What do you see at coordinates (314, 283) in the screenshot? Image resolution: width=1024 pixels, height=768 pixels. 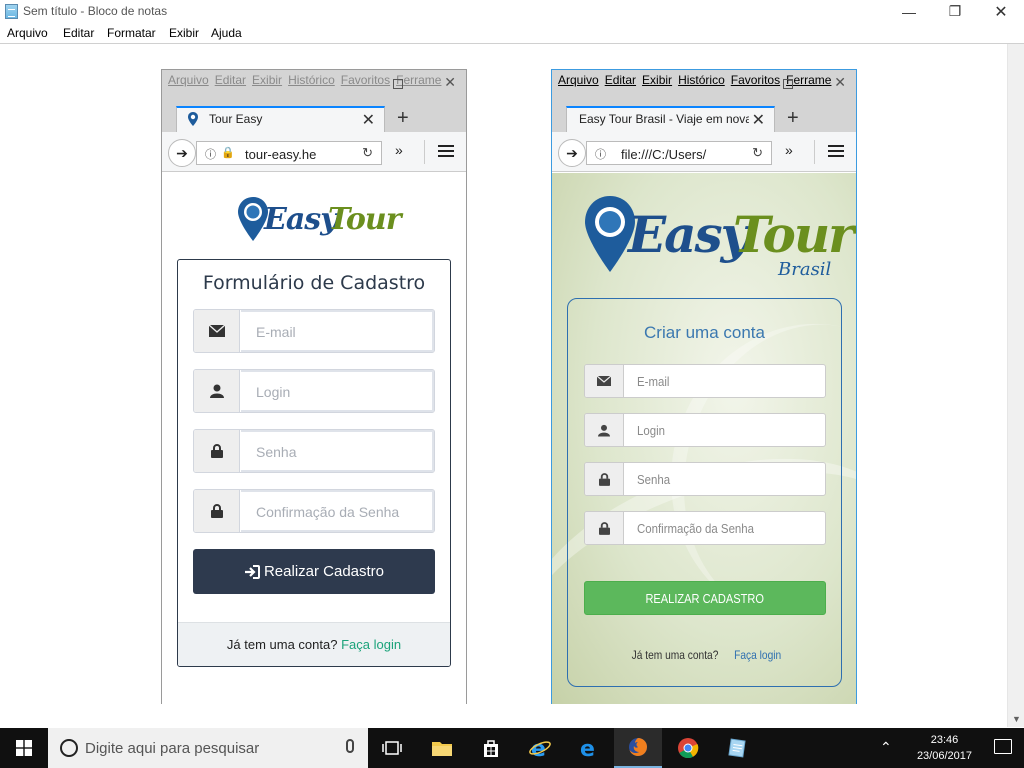 I see `form-title: Formulário de Cadastro` at bounding box center [314, 283].